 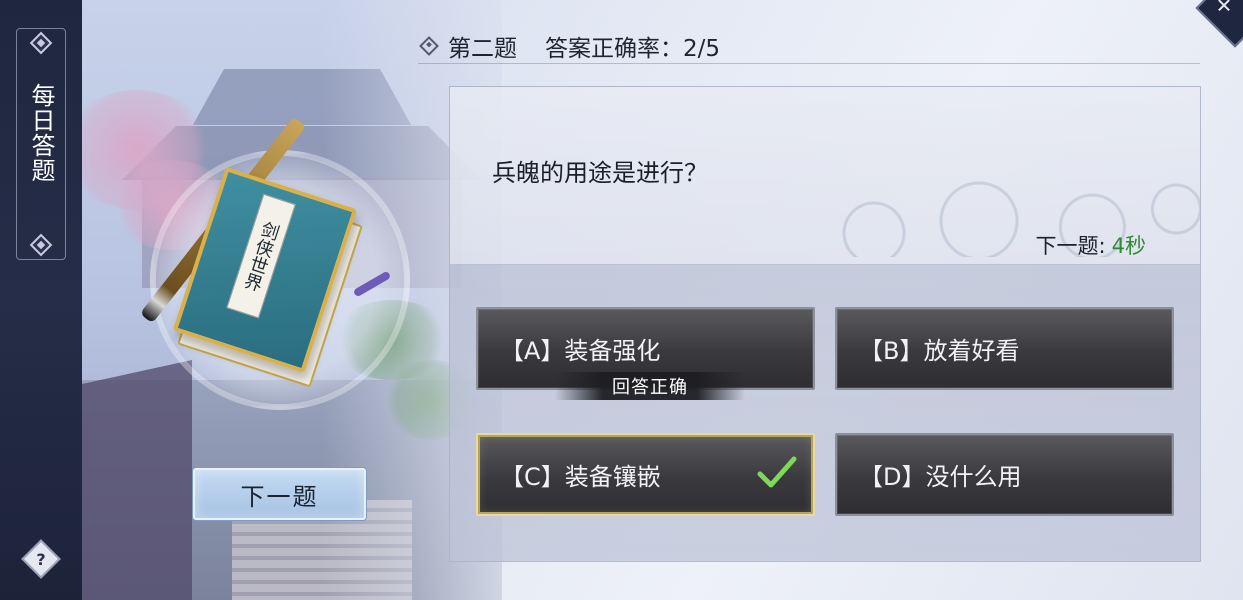 What do you see at coordinates (261, 256) in the screenshot?
I see `book-title: 剑侠世界` at bounding box center [261, 256].